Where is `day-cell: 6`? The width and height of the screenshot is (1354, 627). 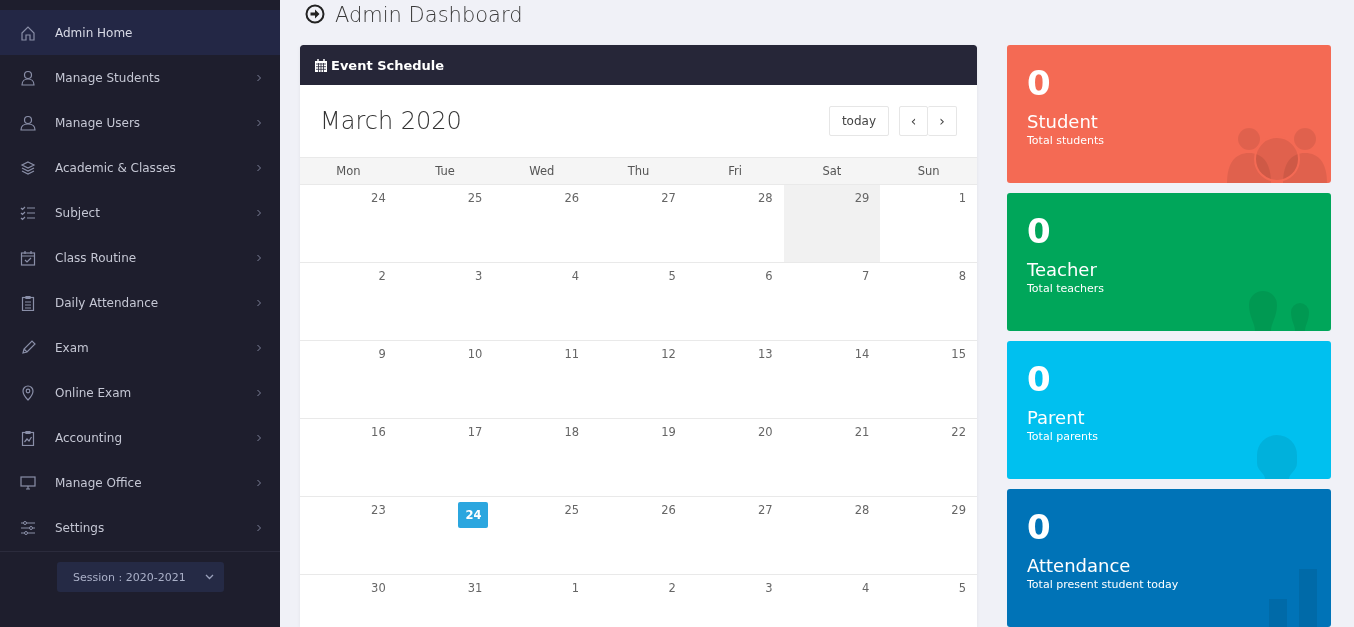 day-cell: 6 is located at coordinates (735, 301).